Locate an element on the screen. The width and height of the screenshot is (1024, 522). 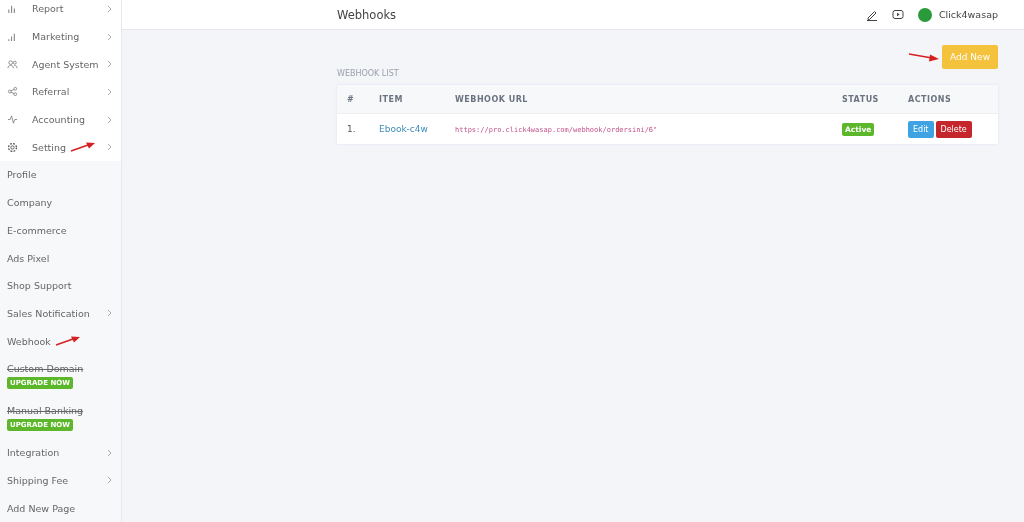
share-icon is located at coordinates (12, 92).